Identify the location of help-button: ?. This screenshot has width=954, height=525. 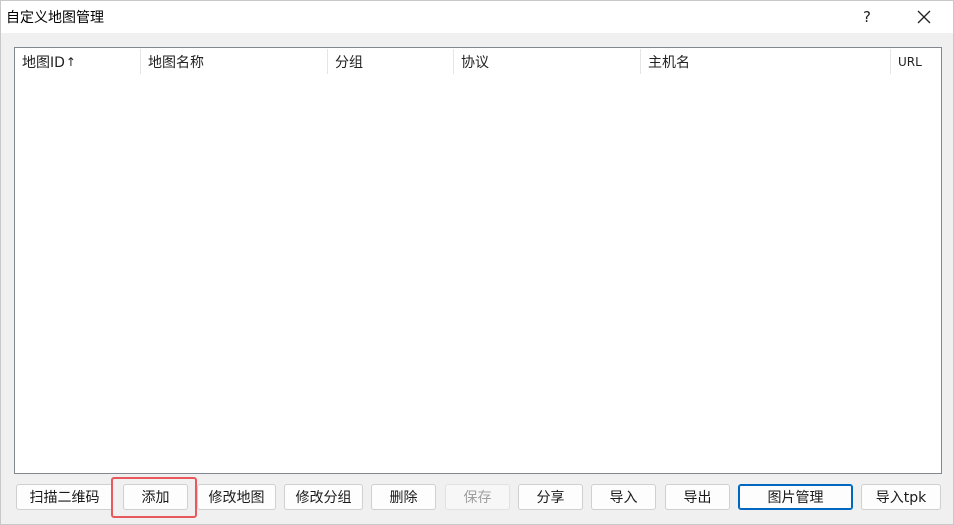
(867, 17).